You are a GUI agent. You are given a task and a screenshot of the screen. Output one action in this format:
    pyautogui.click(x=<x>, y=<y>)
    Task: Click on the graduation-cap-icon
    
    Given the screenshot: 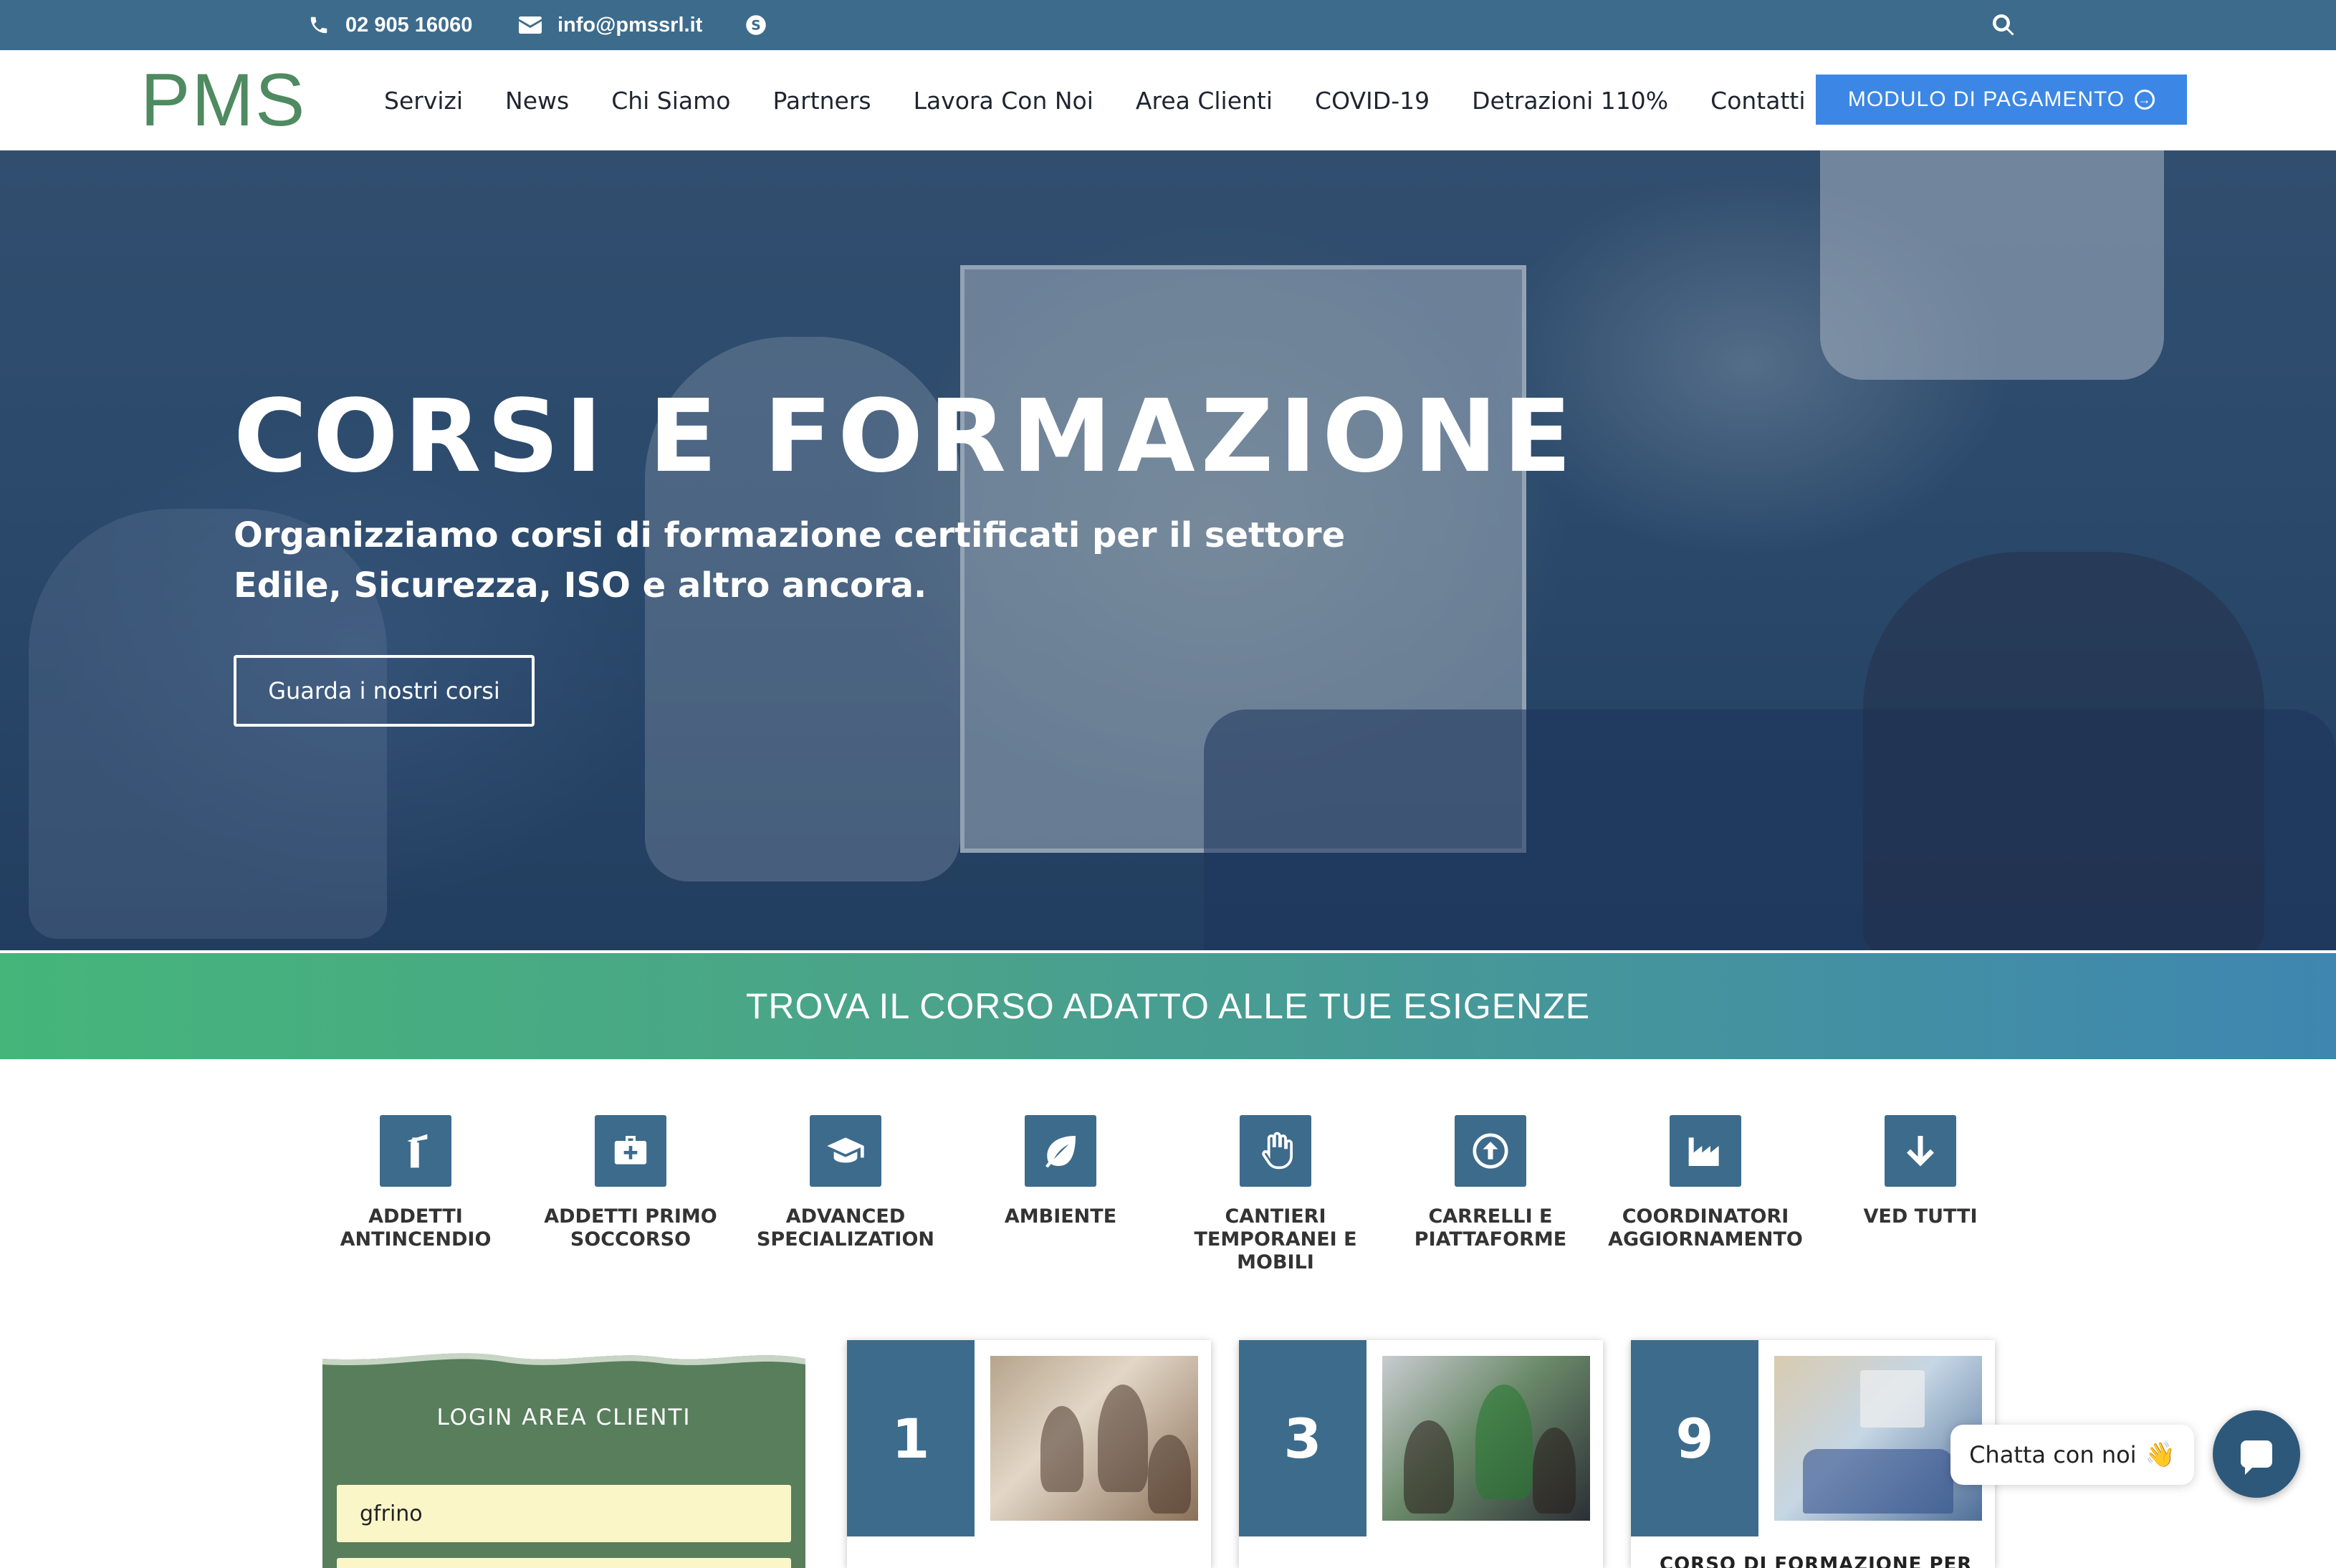 What is the action you would take?
    pyautogui.click(x=845, y=1150)
    